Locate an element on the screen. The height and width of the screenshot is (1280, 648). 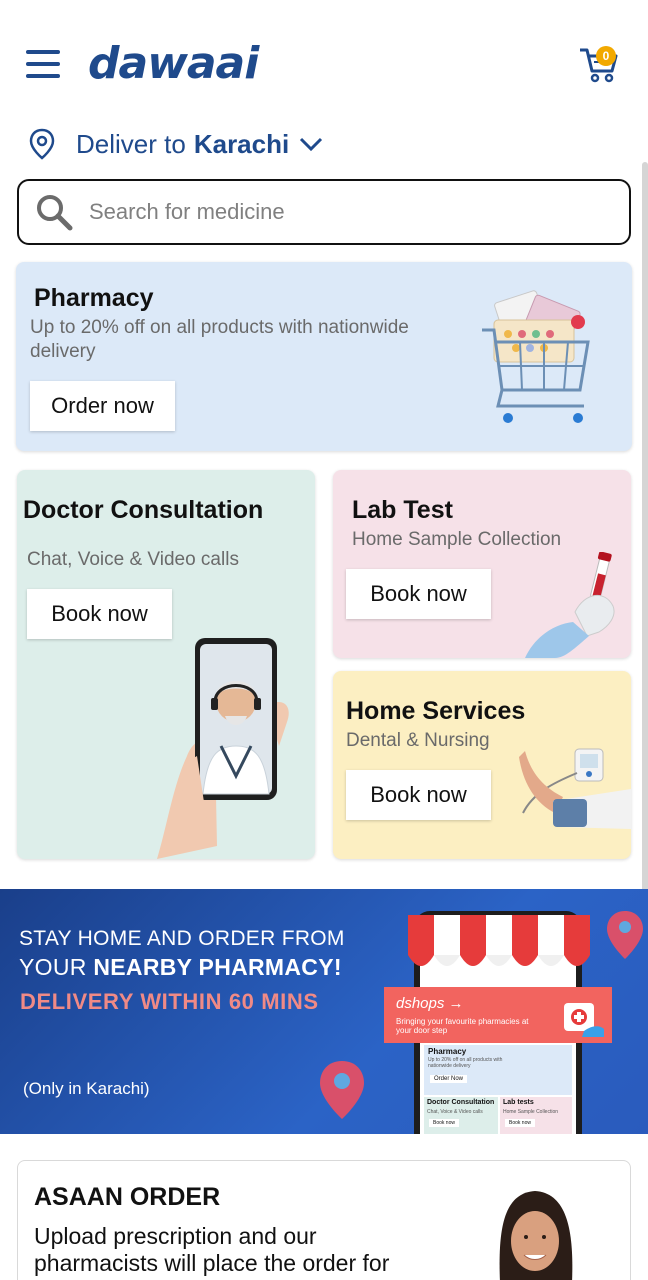
doctor-subtitle: Chat, Voice & Video calls is located at coordinates (133, 559).